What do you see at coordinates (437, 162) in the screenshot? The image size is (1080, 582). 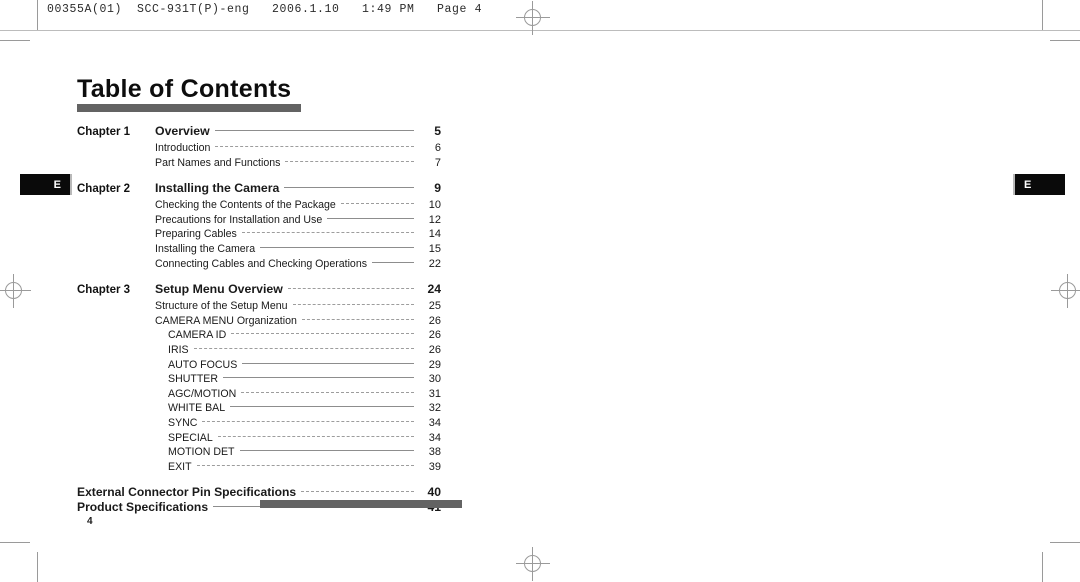 I see `toc-entry-page: 7` at bounding box center [437, 162].